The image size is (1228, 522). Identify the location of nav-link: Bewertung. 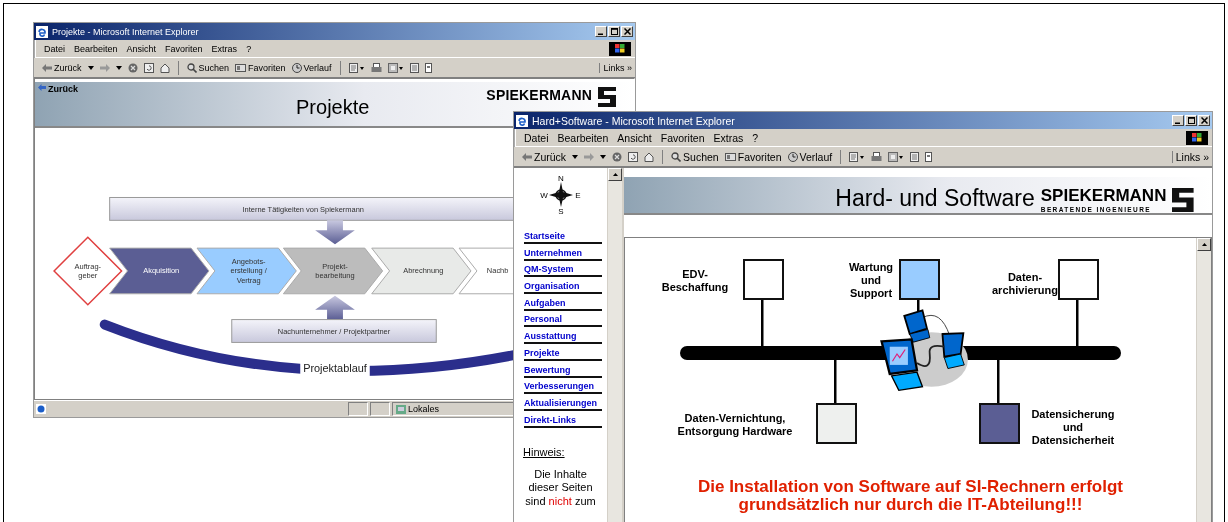
(563, 370).